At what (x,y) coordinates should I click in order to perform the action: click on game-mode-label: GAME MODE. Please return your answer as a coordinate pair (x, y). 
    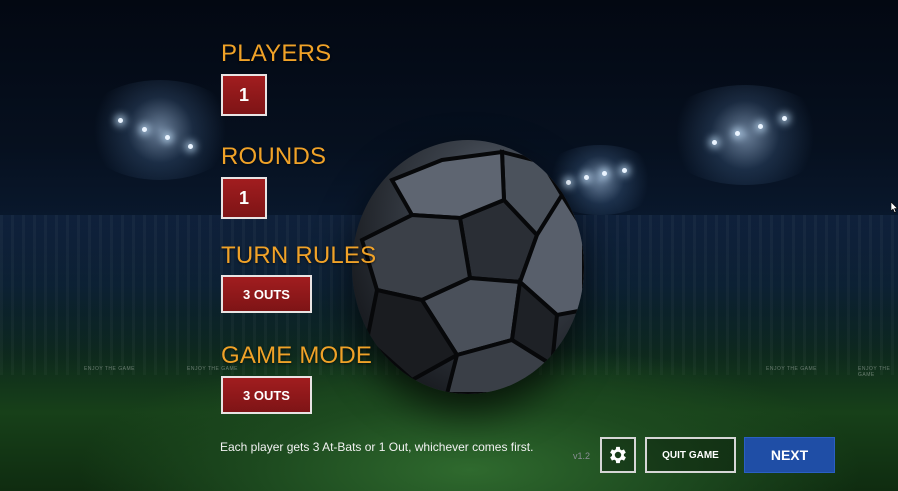
    Looking at the image, I should click on (297, 355).